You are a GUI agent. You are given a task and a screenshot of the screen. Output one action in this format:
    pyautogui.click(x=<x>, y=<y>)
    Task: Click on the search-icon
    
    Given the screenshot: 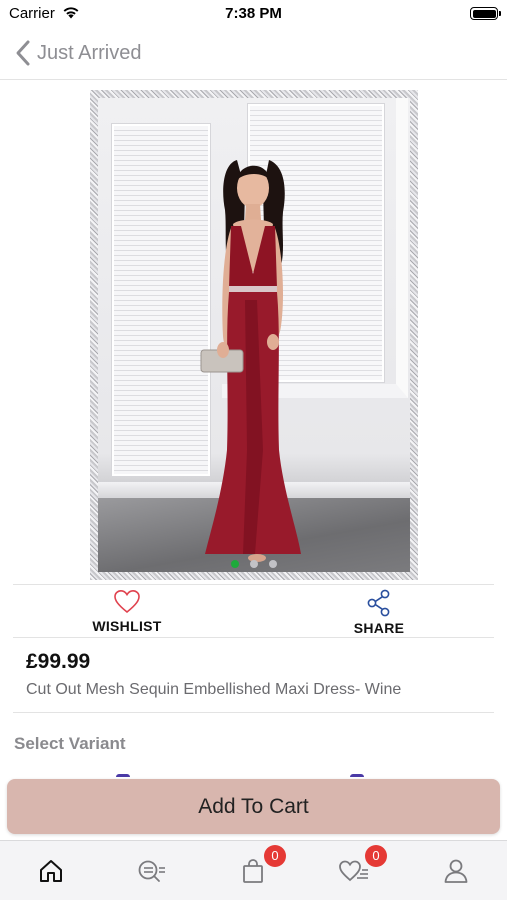 What is the action you would take?
    pyautogui.click(x=151, y=871)
    